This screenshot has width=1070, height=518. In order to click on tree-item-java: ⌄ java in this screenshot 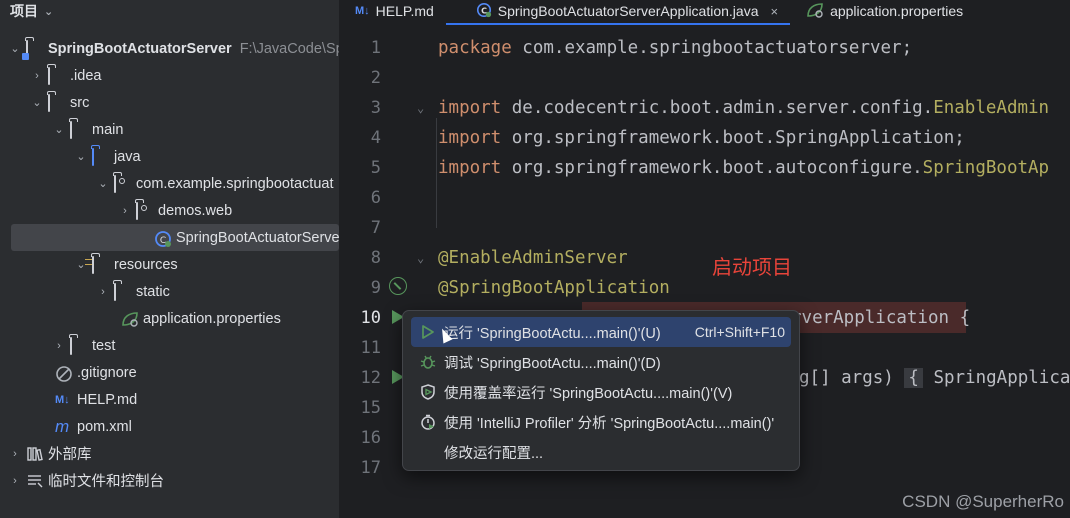, I will do `click(169, 156)`.